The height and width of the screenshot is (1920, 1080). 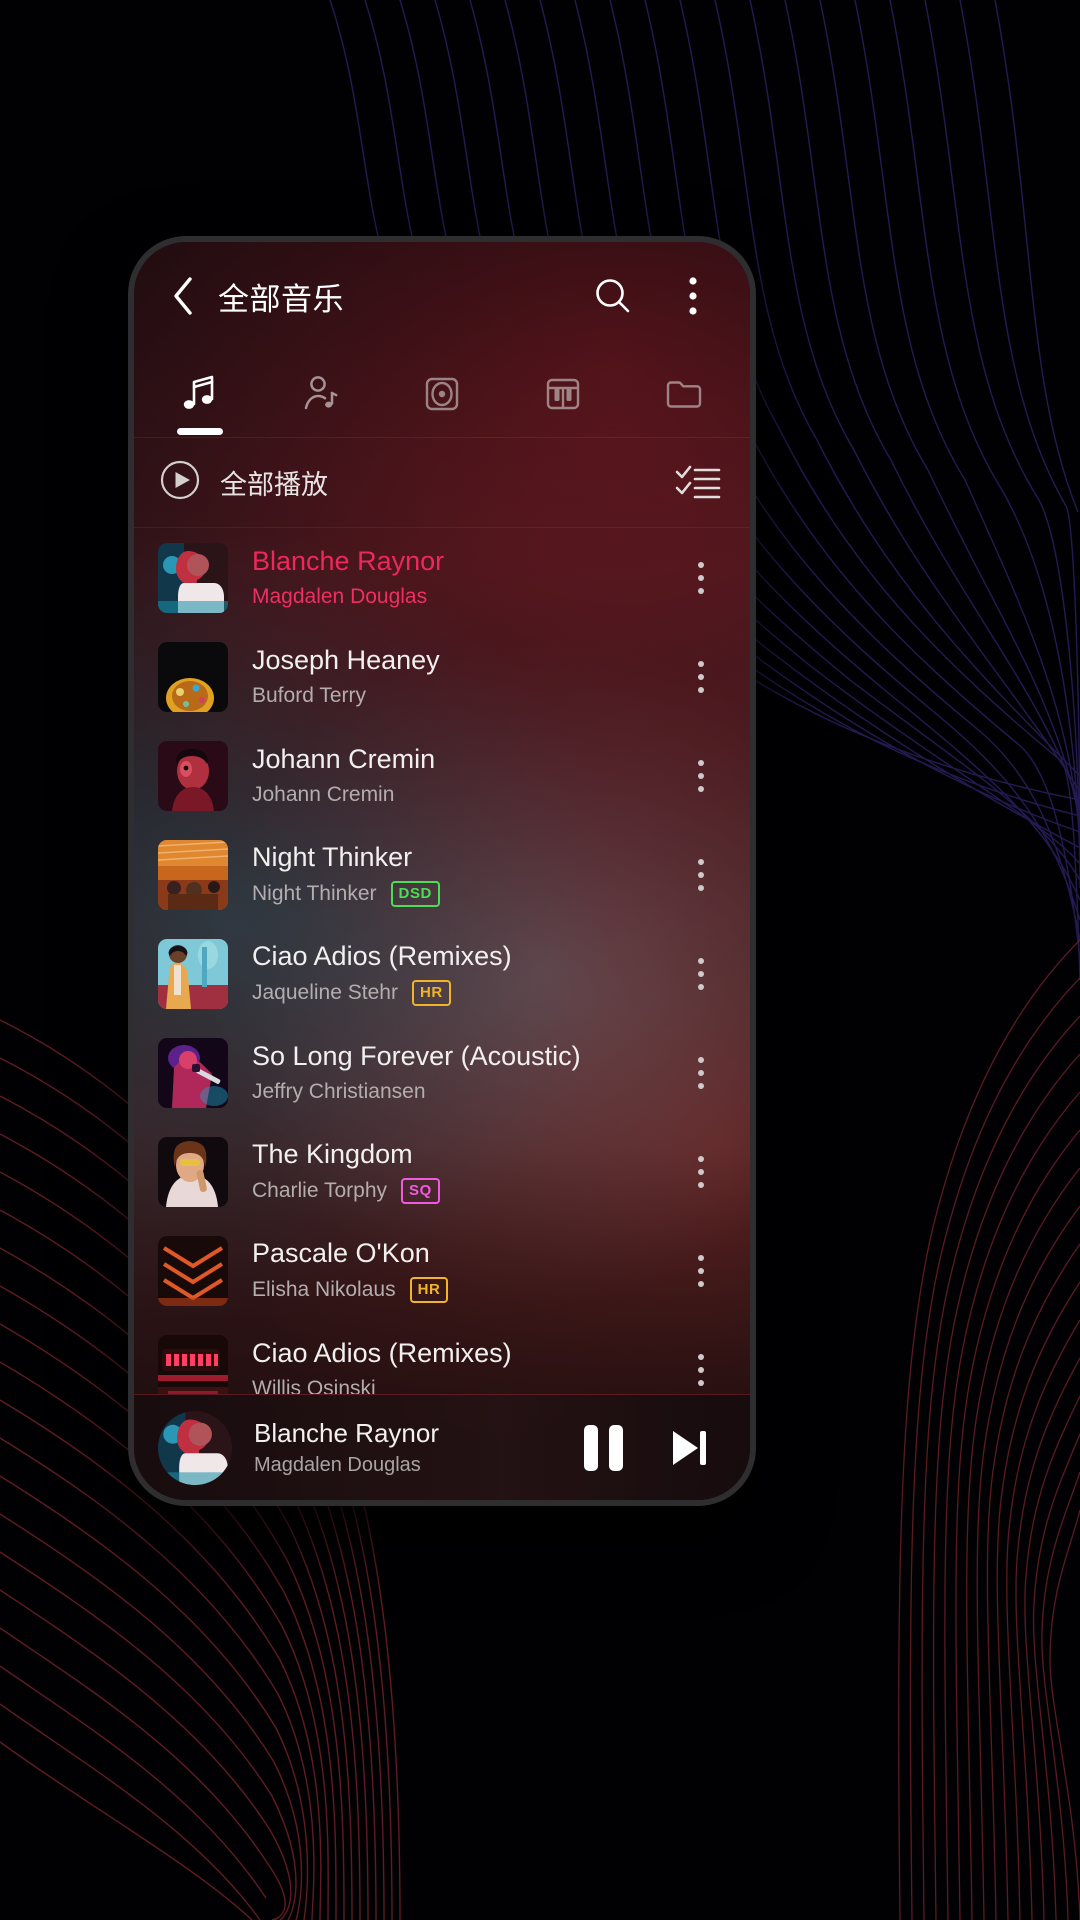 What do you see at coordinates (465, 676) in the screenshot?
I see `song-meta: Joseph Heaney Buford Terry` at bounding box center [465, 676].